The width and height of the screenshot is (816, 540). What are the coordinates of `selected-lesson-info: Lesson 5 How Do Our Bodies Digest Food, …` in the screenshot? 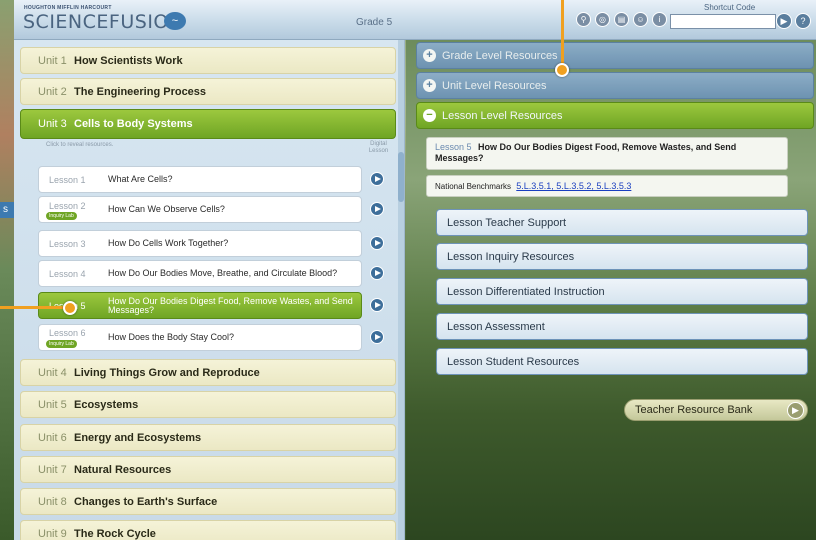 It's located at (607, 153).